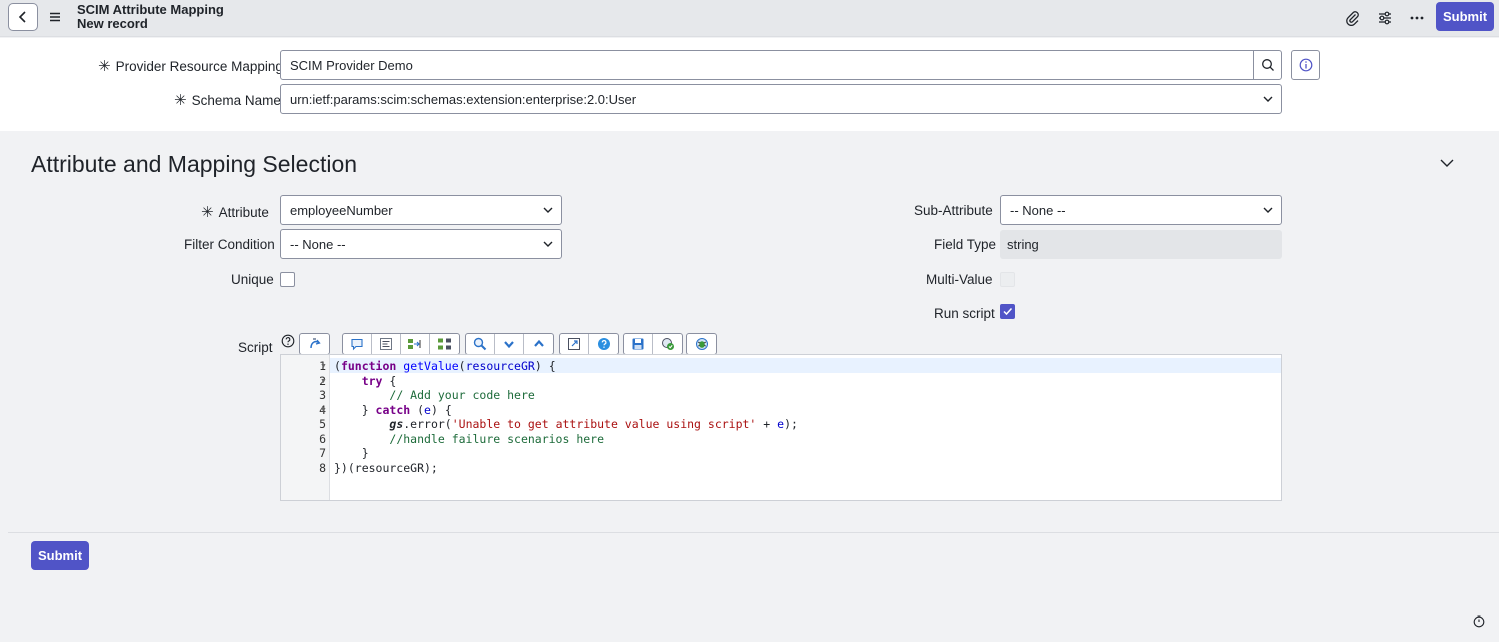  I want to click on toolbar-group-debug, so click(701, 344).